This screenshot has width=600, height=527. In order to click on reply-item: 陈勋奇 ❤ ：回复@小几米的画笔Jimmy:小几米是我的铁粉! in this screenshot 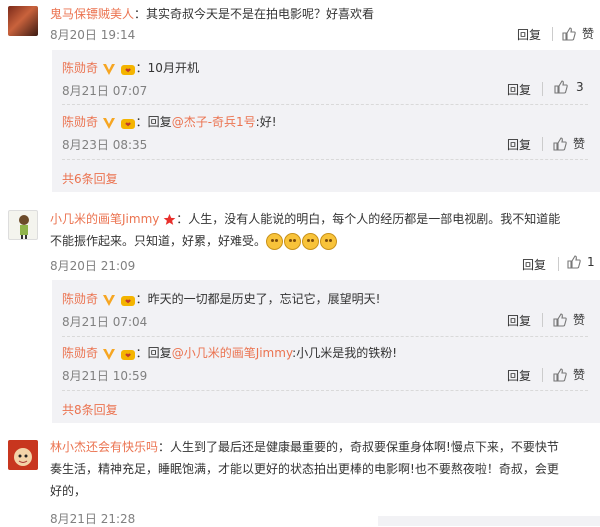, I will do `click(230, 353)`.